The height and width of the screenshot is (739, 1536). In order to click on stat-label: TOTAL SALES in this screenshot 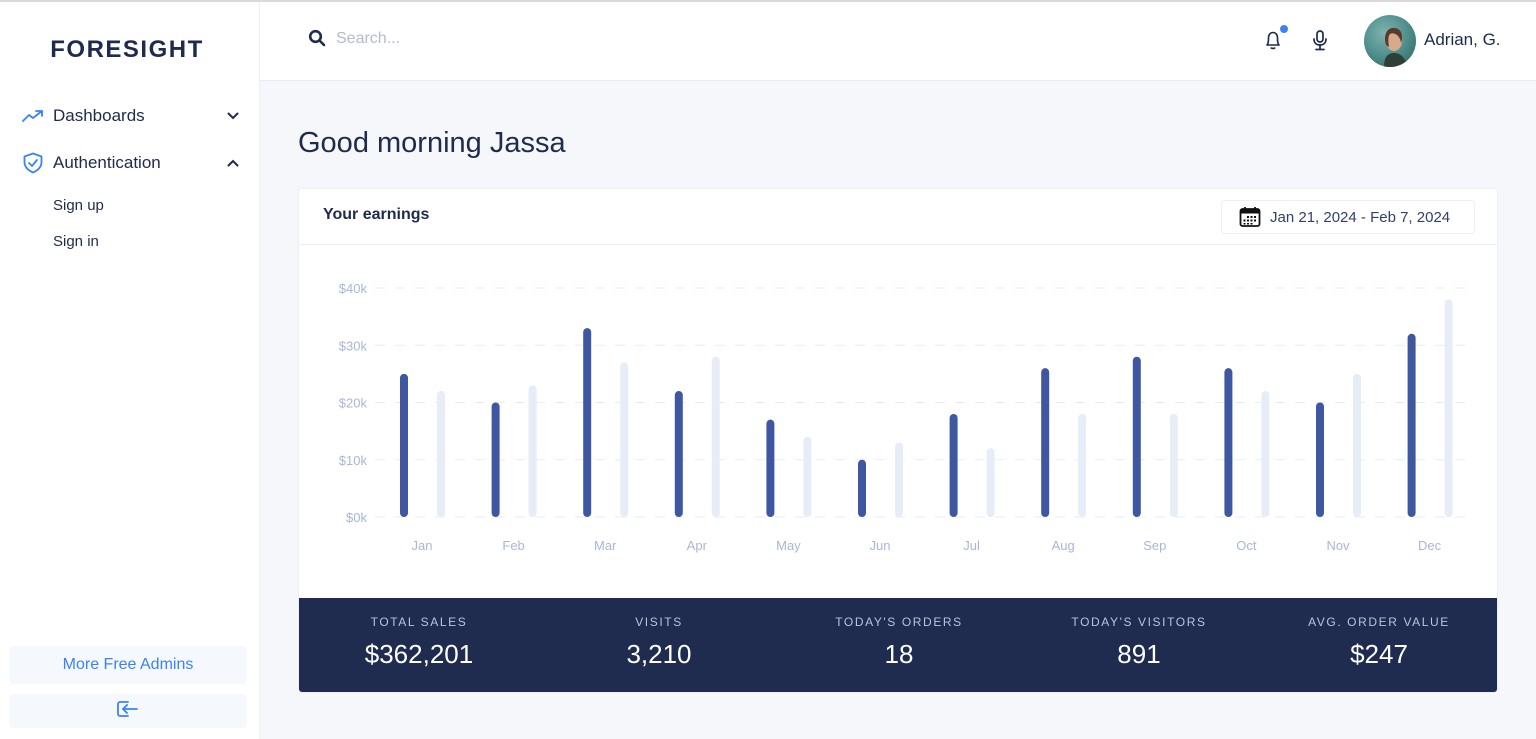, I will do `click(419, 622)`.